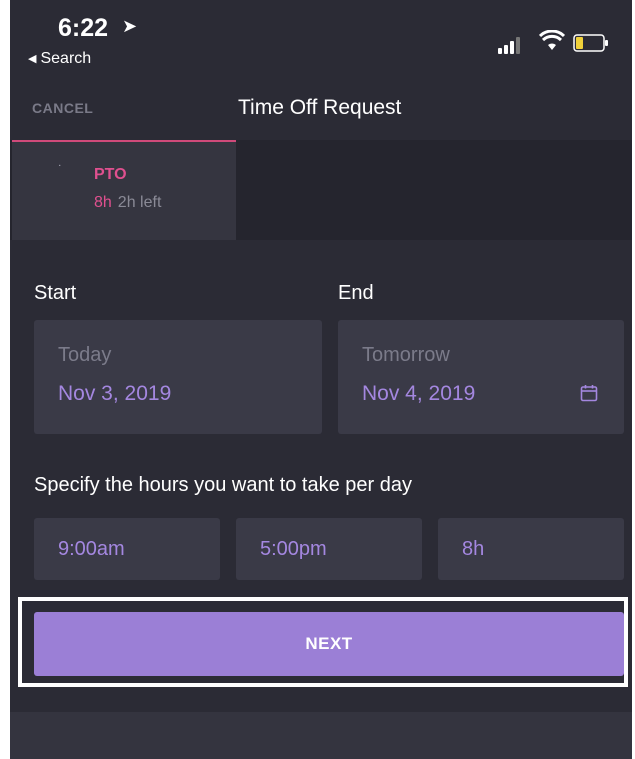  Describe the element at coordinates (32, 59) in the screenshot. I see `back-triangle-icon: ◀` at that location.